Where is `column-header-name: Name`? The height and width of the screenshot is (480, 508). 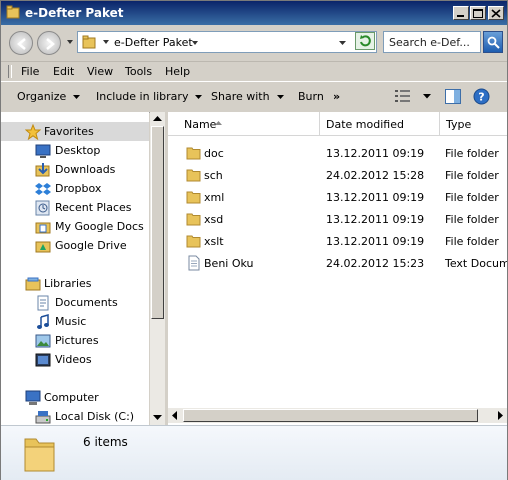 column-header-name: Name is located at coordinates (244, 124).